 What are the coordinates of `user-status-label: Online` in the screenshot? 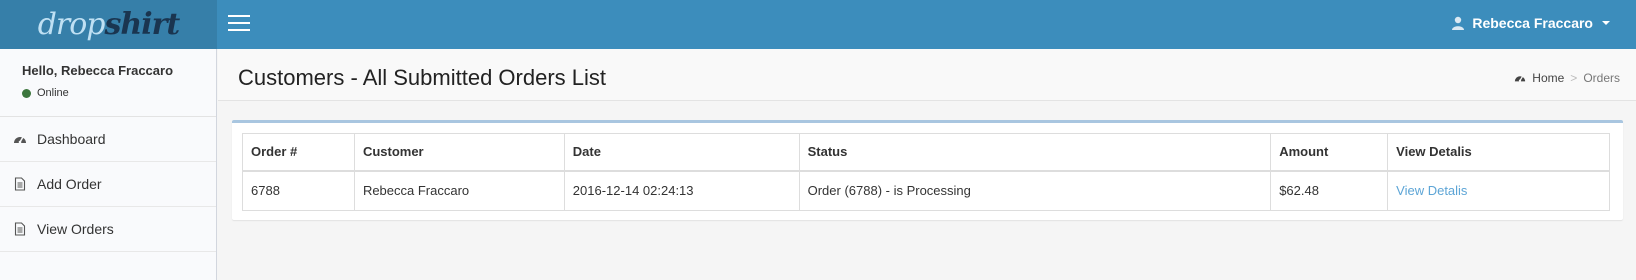 It's located at (53, 93).